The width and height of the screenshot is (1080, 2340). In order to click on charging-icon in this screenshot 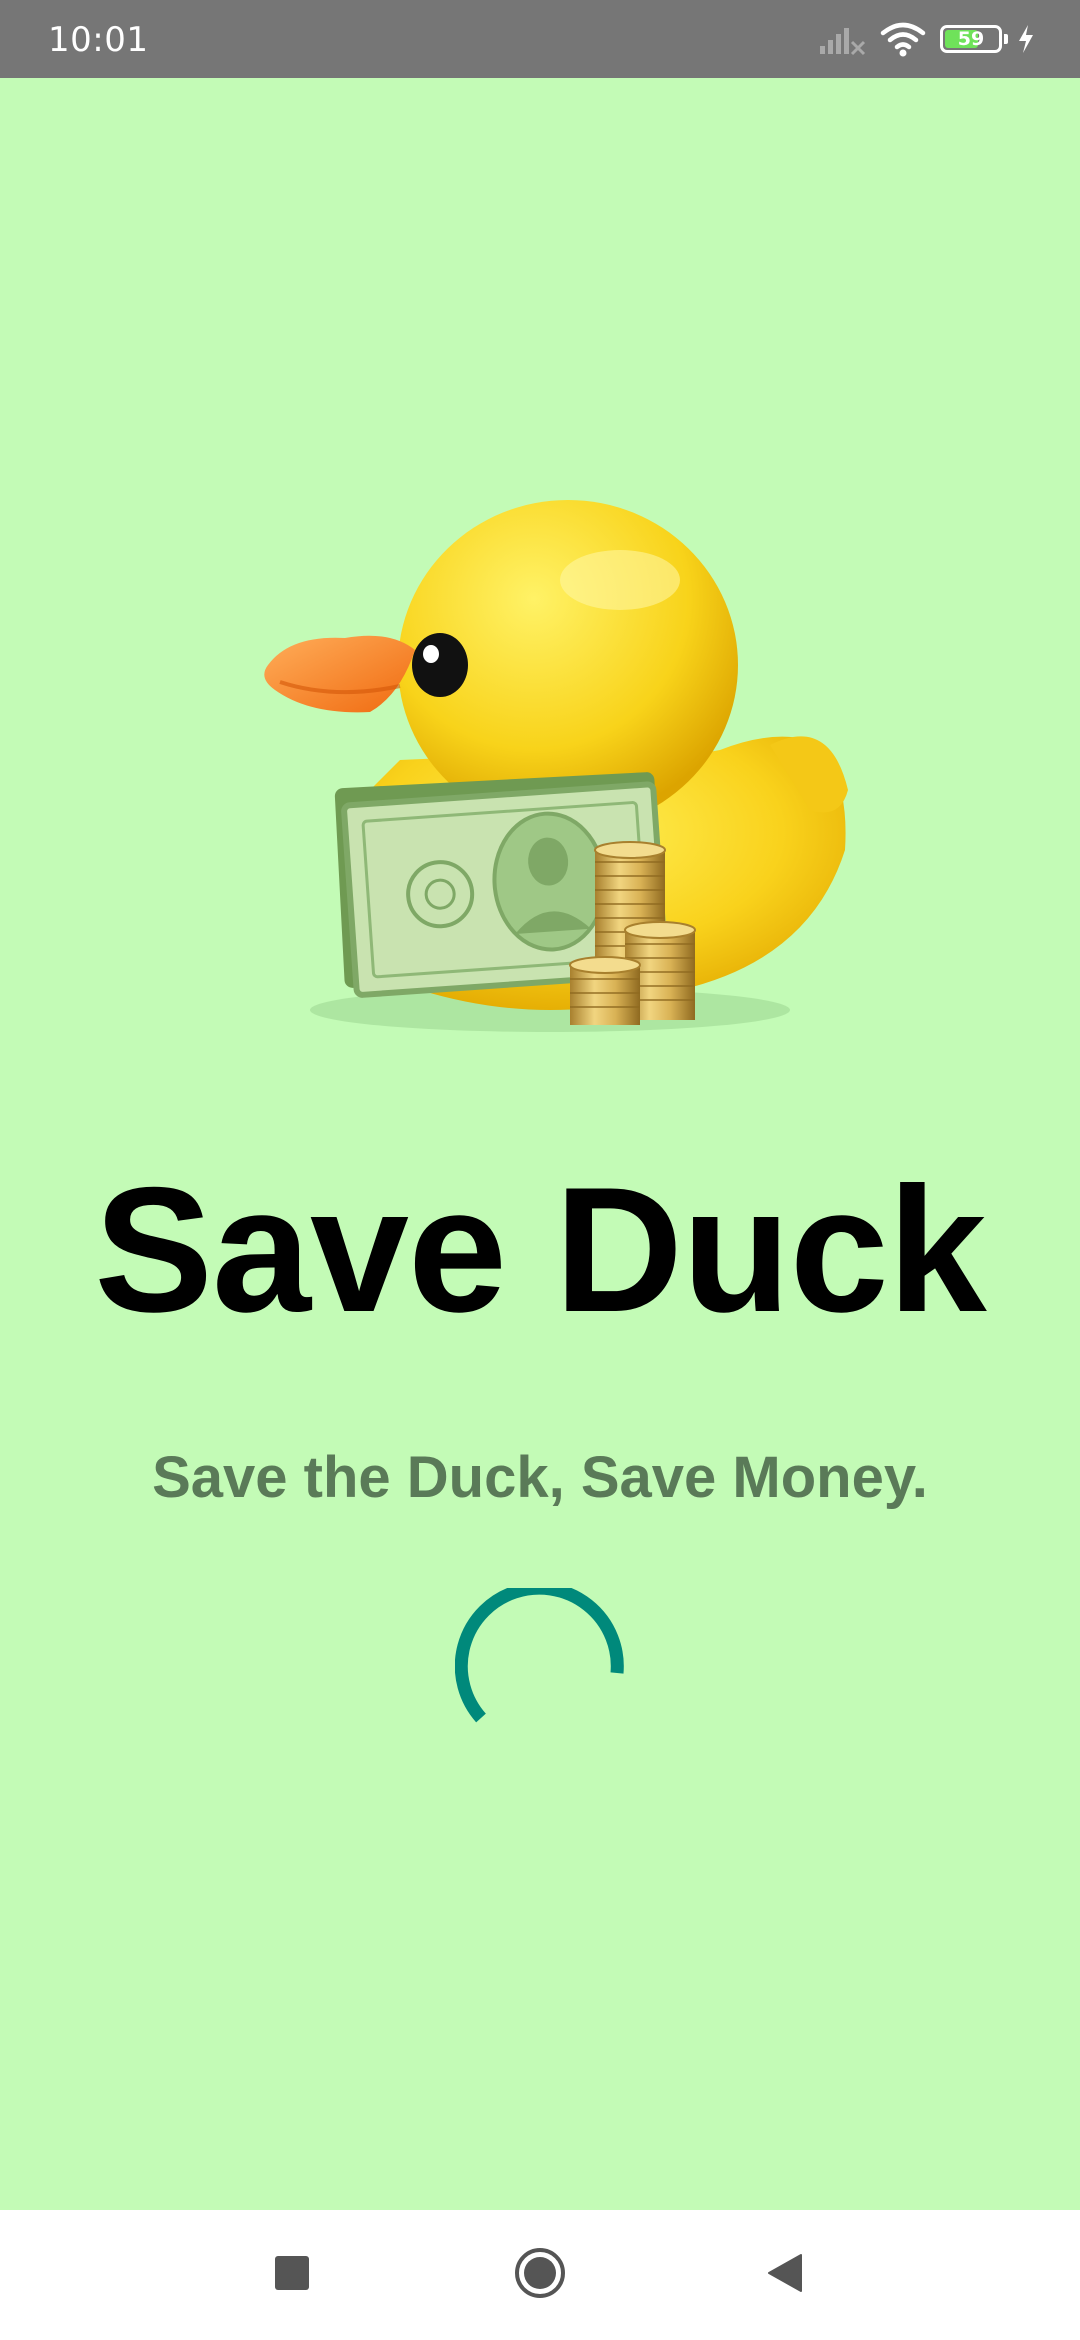, I will do `click(1026, 39)`.